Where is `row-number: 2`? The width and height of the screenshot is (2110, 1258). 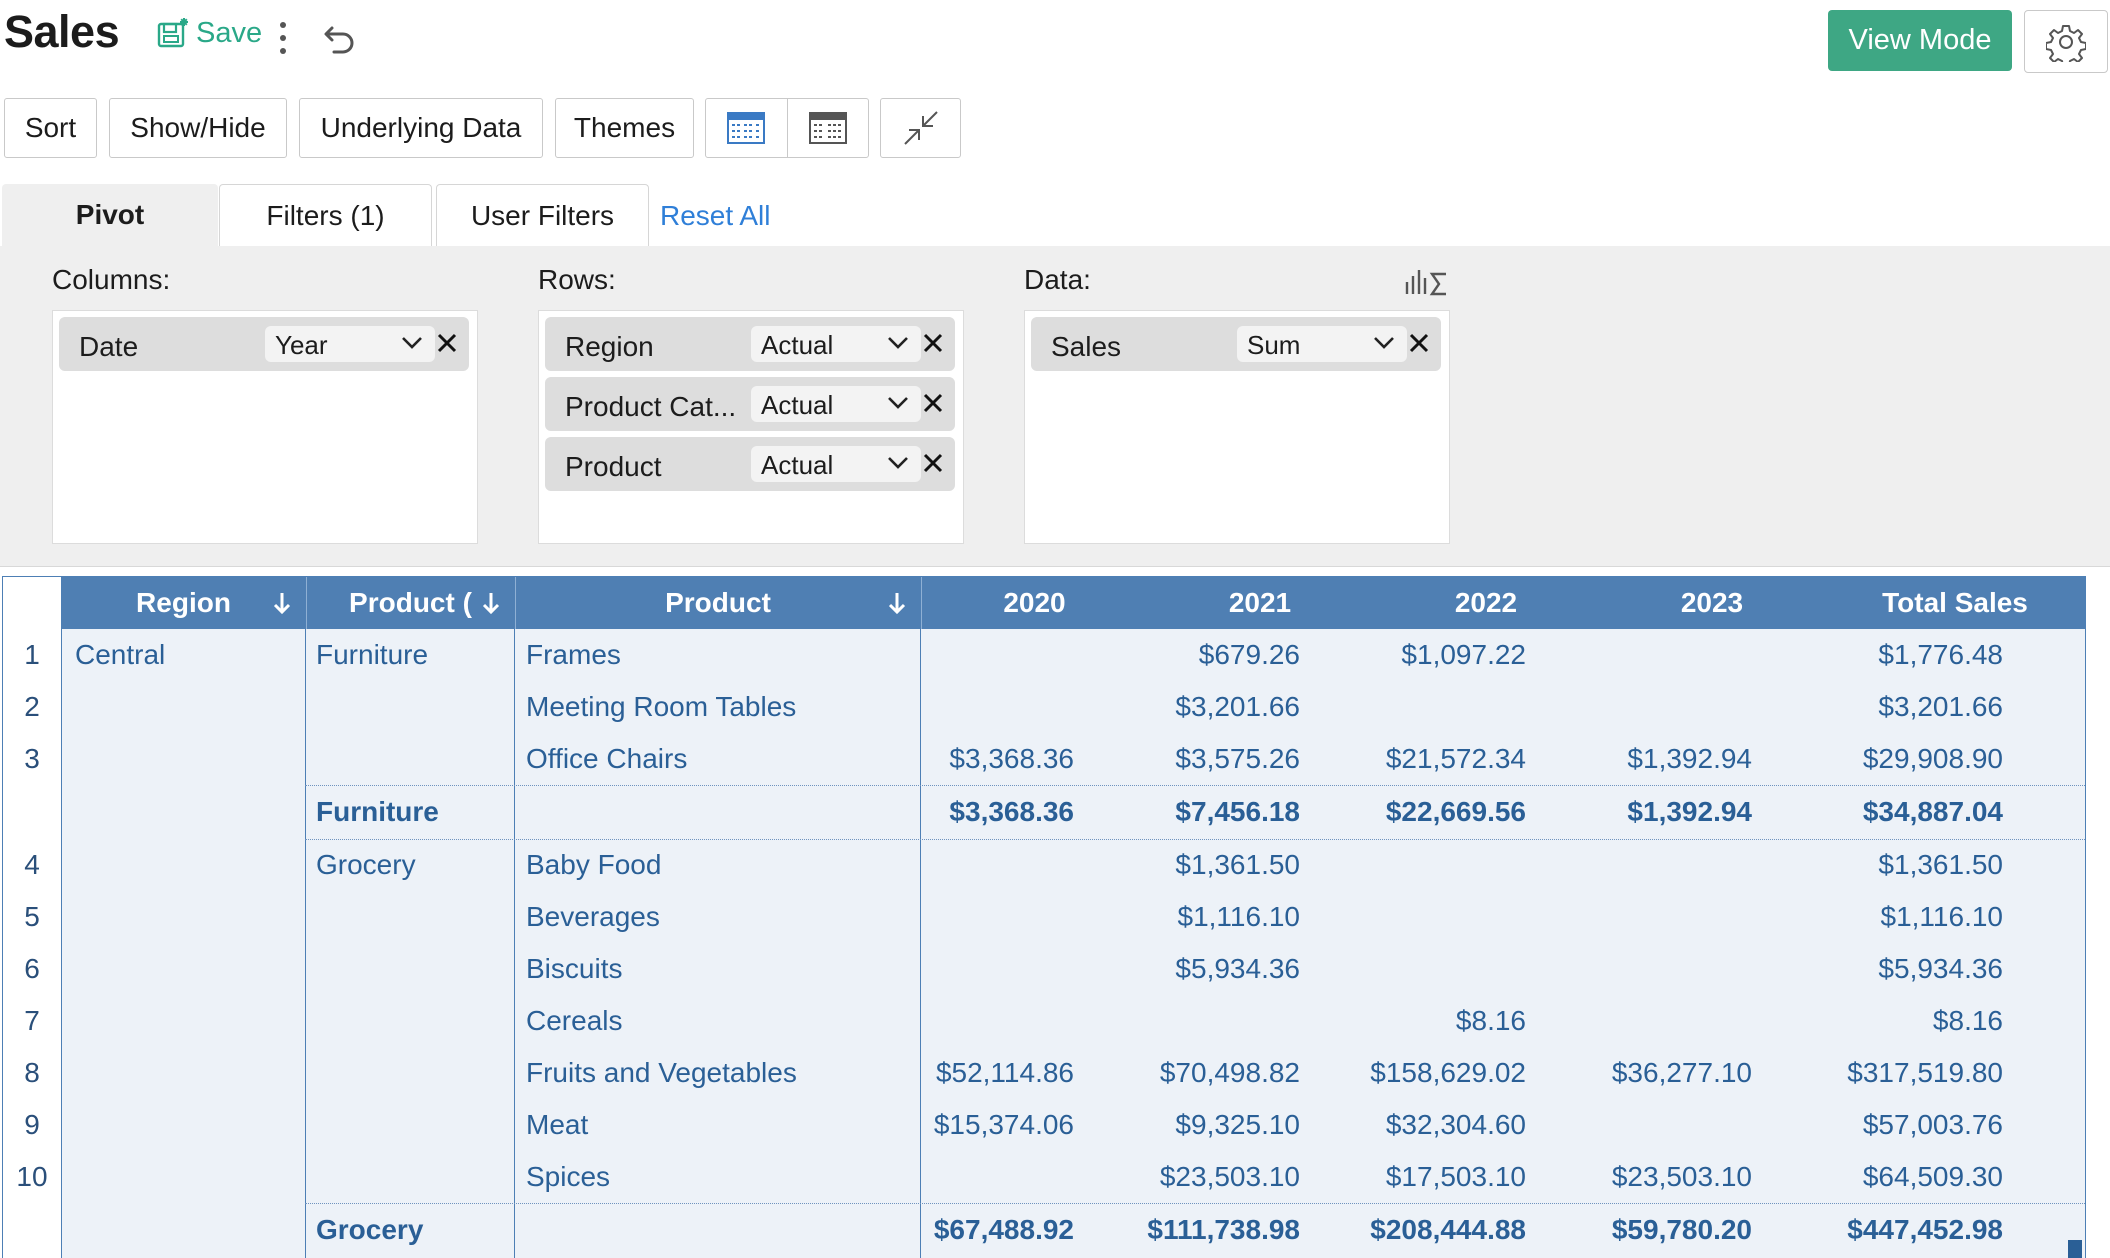 row-number: 2 is located at coordinates (32, 706).